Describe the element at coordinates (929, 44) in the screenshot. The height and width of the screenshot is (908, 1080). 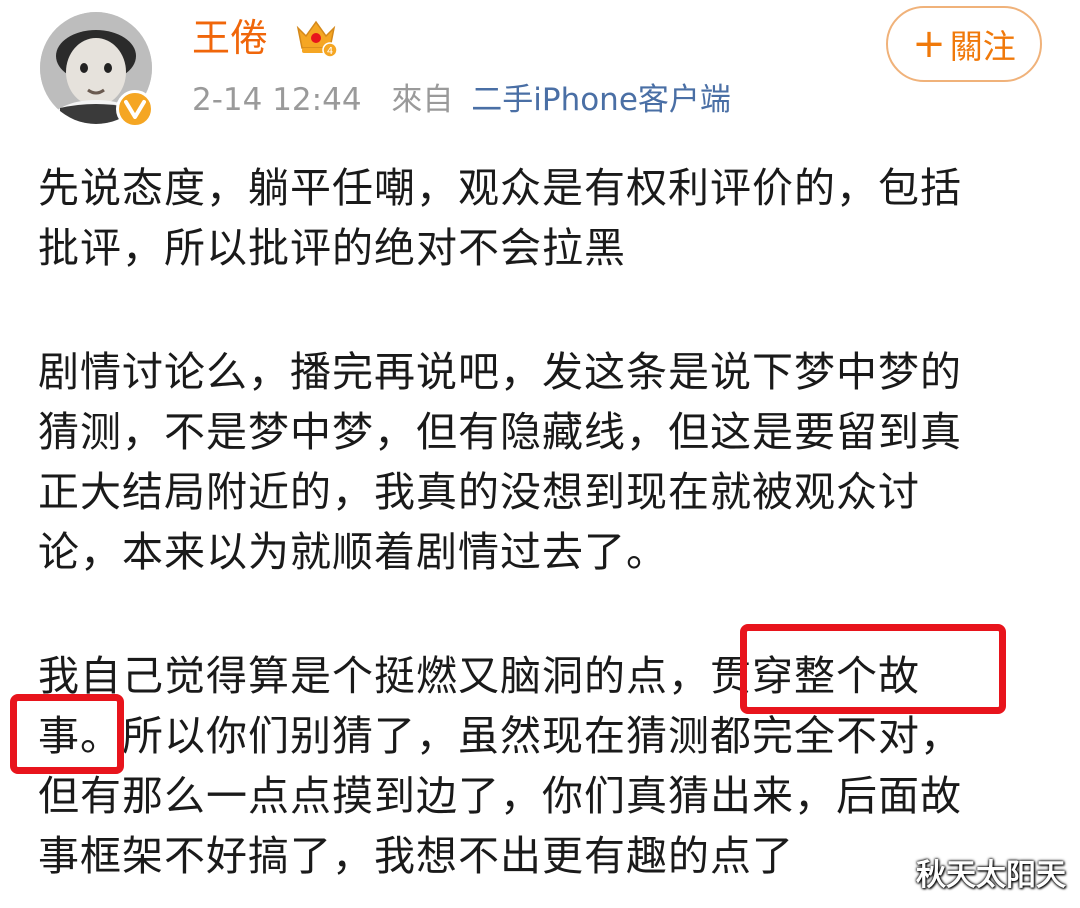
I see `plus-icon: +` at that location.